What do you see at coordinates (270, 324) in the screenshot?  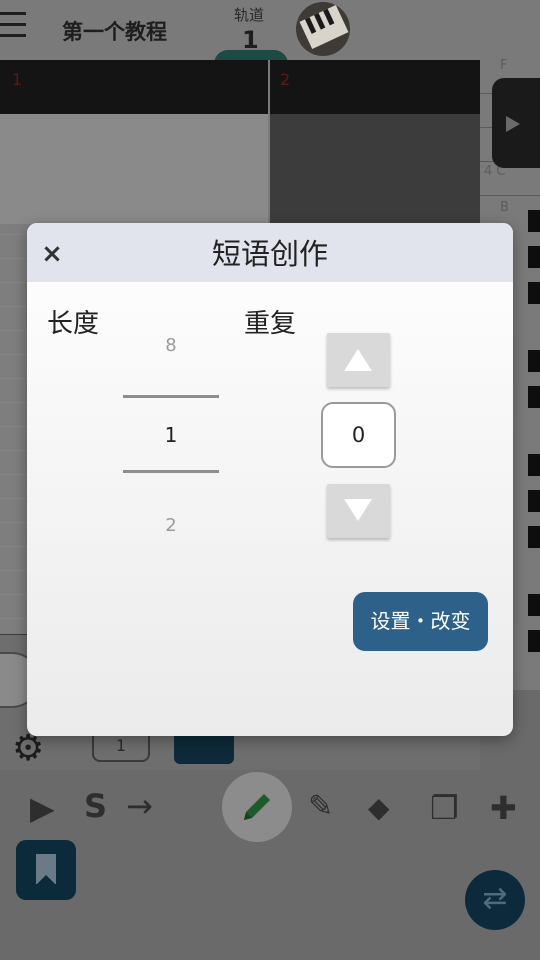 I see `repeat-label: 重复` at bounding box center [270, 324].